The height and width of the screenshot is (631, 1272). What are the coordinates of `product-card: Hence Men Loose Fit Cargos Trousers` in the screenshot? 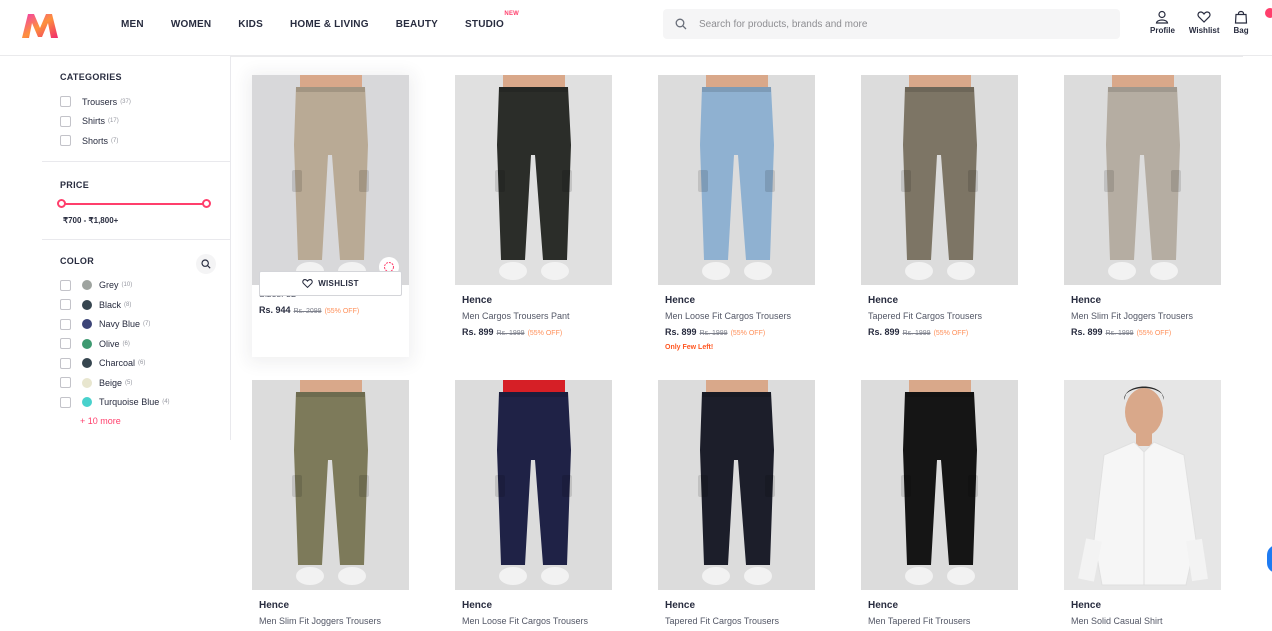 It's located at (533, 503).